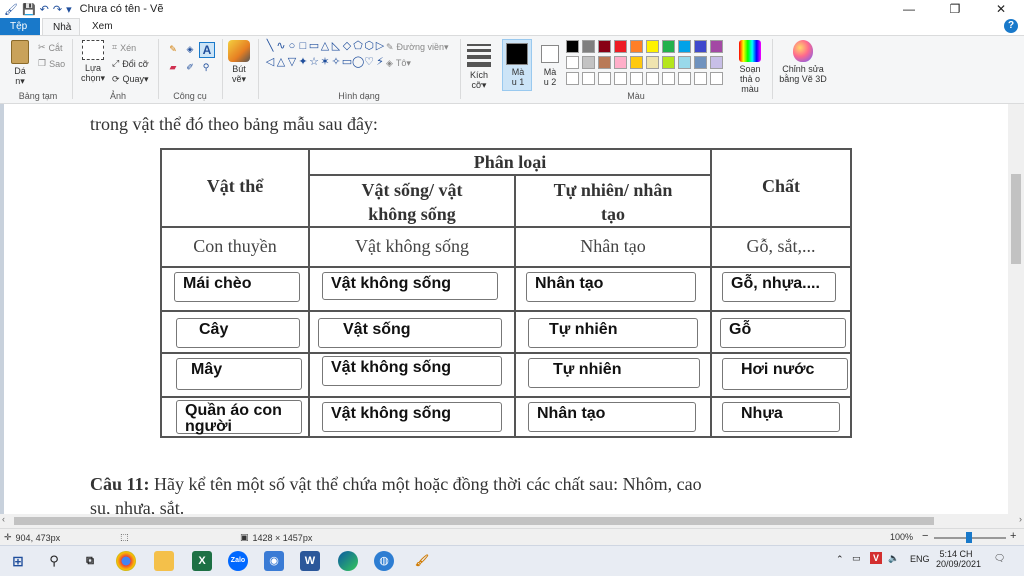  What do you see at coordinates (517, 65) in the screenshot?
I see `color1-button: Mà u 1` at bounding box center [517, 65].